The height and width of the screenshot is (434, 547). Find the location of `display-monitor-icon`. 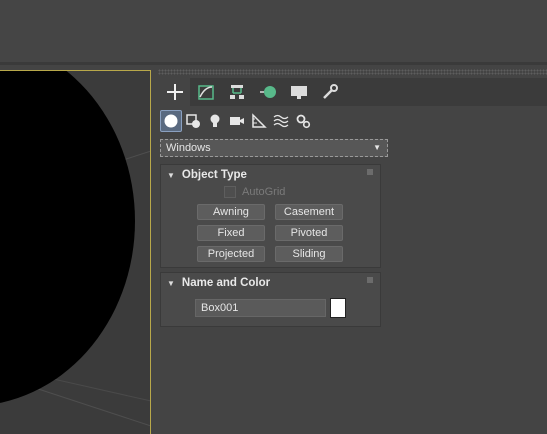

display-monitor-icon is located at coordinates (299, 92).